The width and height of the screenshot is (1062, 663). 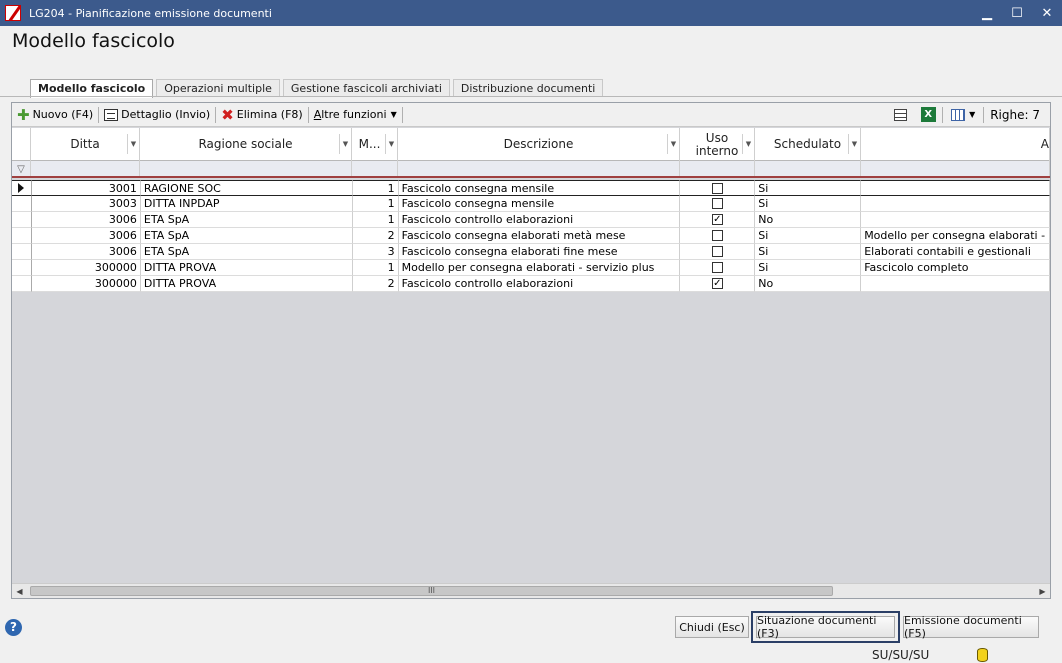 What do you see at coordinates (808, 168) in the screenshot?
I see `filter-schedulato` at bounding box center [808, 168].